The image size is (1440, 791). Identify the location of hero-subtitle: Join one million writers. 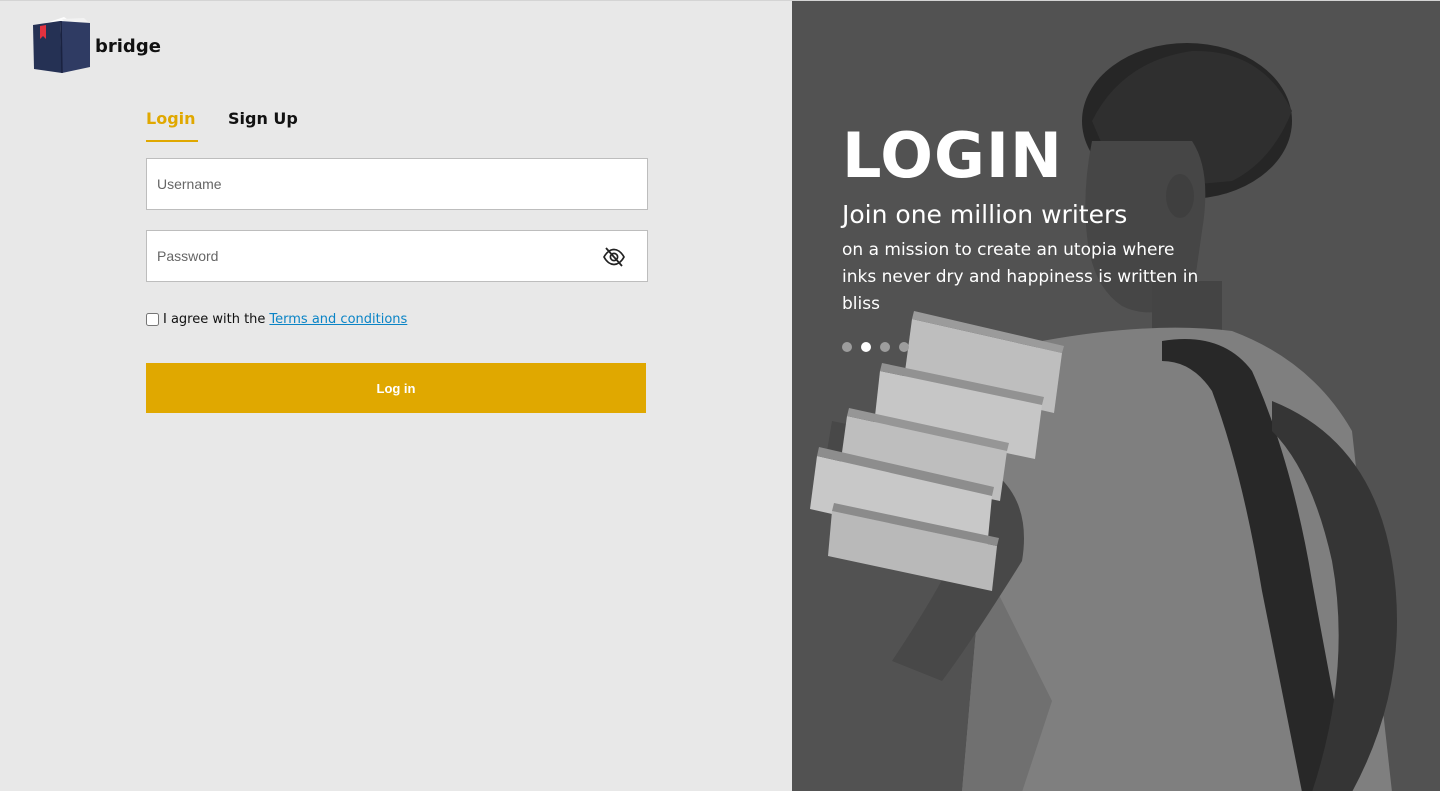
(985, 214).